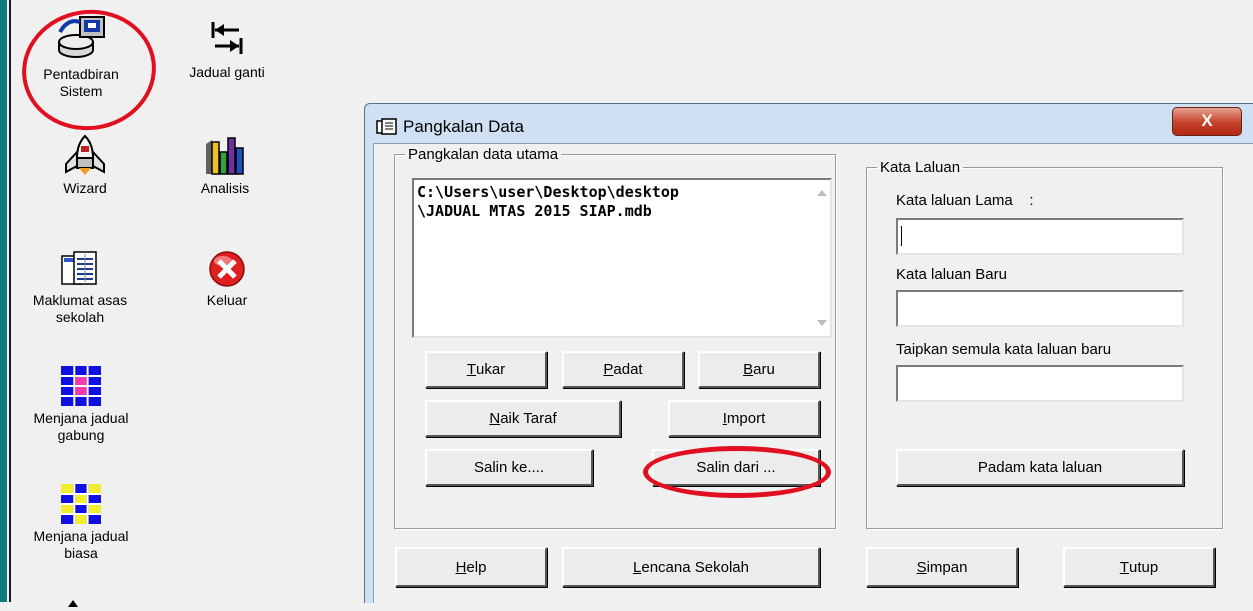 This screenshot has width=1253, height=611. I want to click on tool-menjana-jadual-gabung: Menjana jadual gabung, so click(81, 405).